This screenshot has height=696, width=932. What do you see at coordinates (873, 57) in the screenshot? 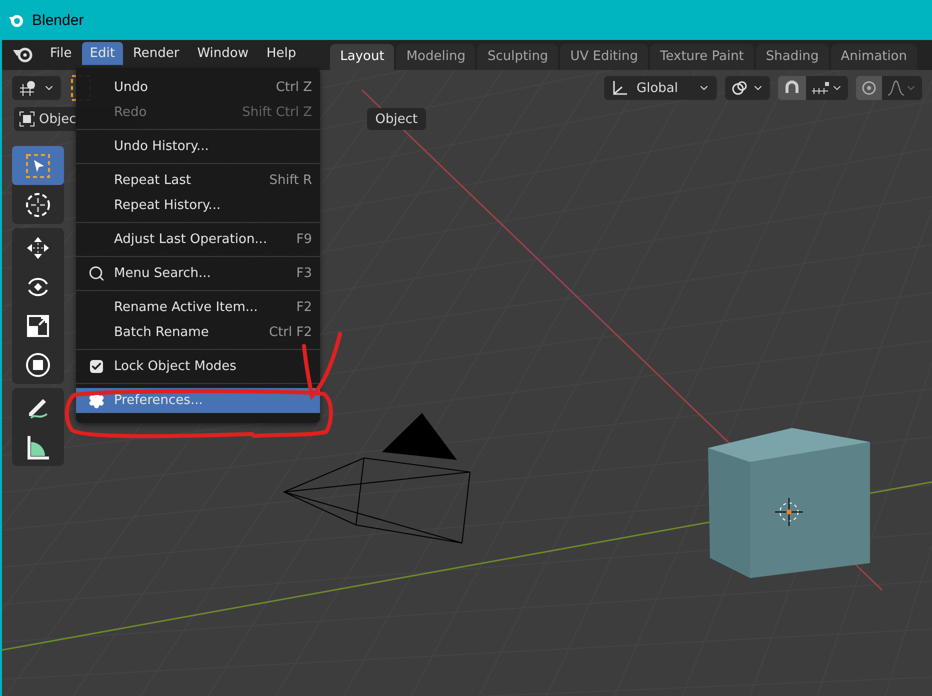
I see `workspace-tab: Animation` at bounding box center [873, 57].